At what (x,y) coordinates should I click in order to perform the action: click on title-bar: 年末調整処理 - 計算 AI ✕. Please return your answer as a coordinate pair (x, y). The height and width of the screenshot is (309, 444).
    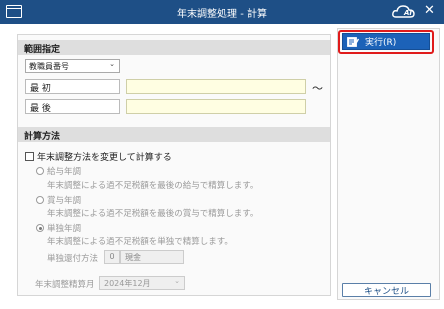
    Looking at the image, I should click on (222, 12).